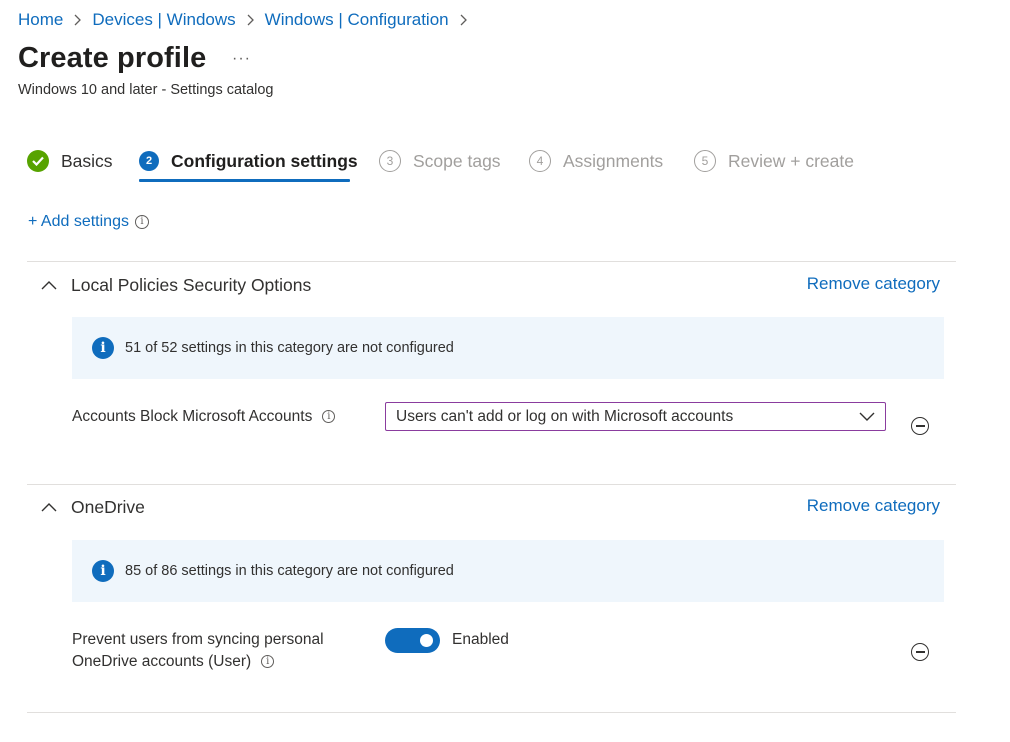 Image resolution: width=1010 pixels, height=742 pixels. What do you see at coordinates (198, 639) in the screenshot?
I see `setting-label-line1: Prevent users from syncing personal` at bounding box center [198, 639].